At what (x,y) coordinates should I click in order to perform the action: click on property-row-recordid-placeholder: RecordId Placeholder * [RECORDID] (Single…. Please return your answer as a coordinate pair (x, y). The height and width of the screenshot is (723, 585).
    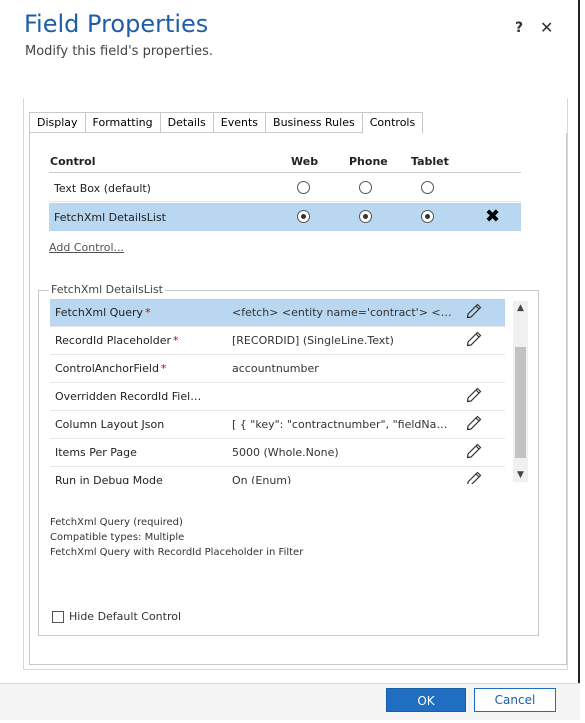
    Looking at the image, I should click on (277, 341).